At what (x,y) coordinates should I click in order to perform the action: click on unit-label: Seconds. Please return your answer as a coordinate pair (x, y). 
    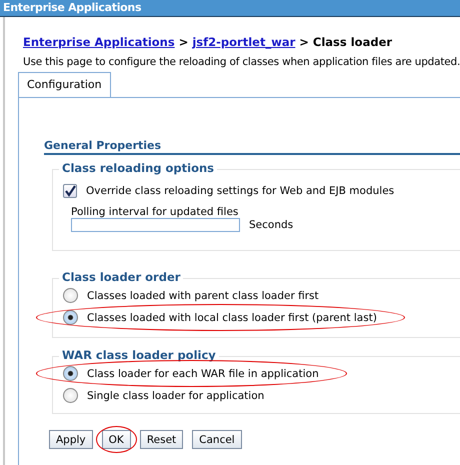
    Looking at the image, I should click on (271, 225).